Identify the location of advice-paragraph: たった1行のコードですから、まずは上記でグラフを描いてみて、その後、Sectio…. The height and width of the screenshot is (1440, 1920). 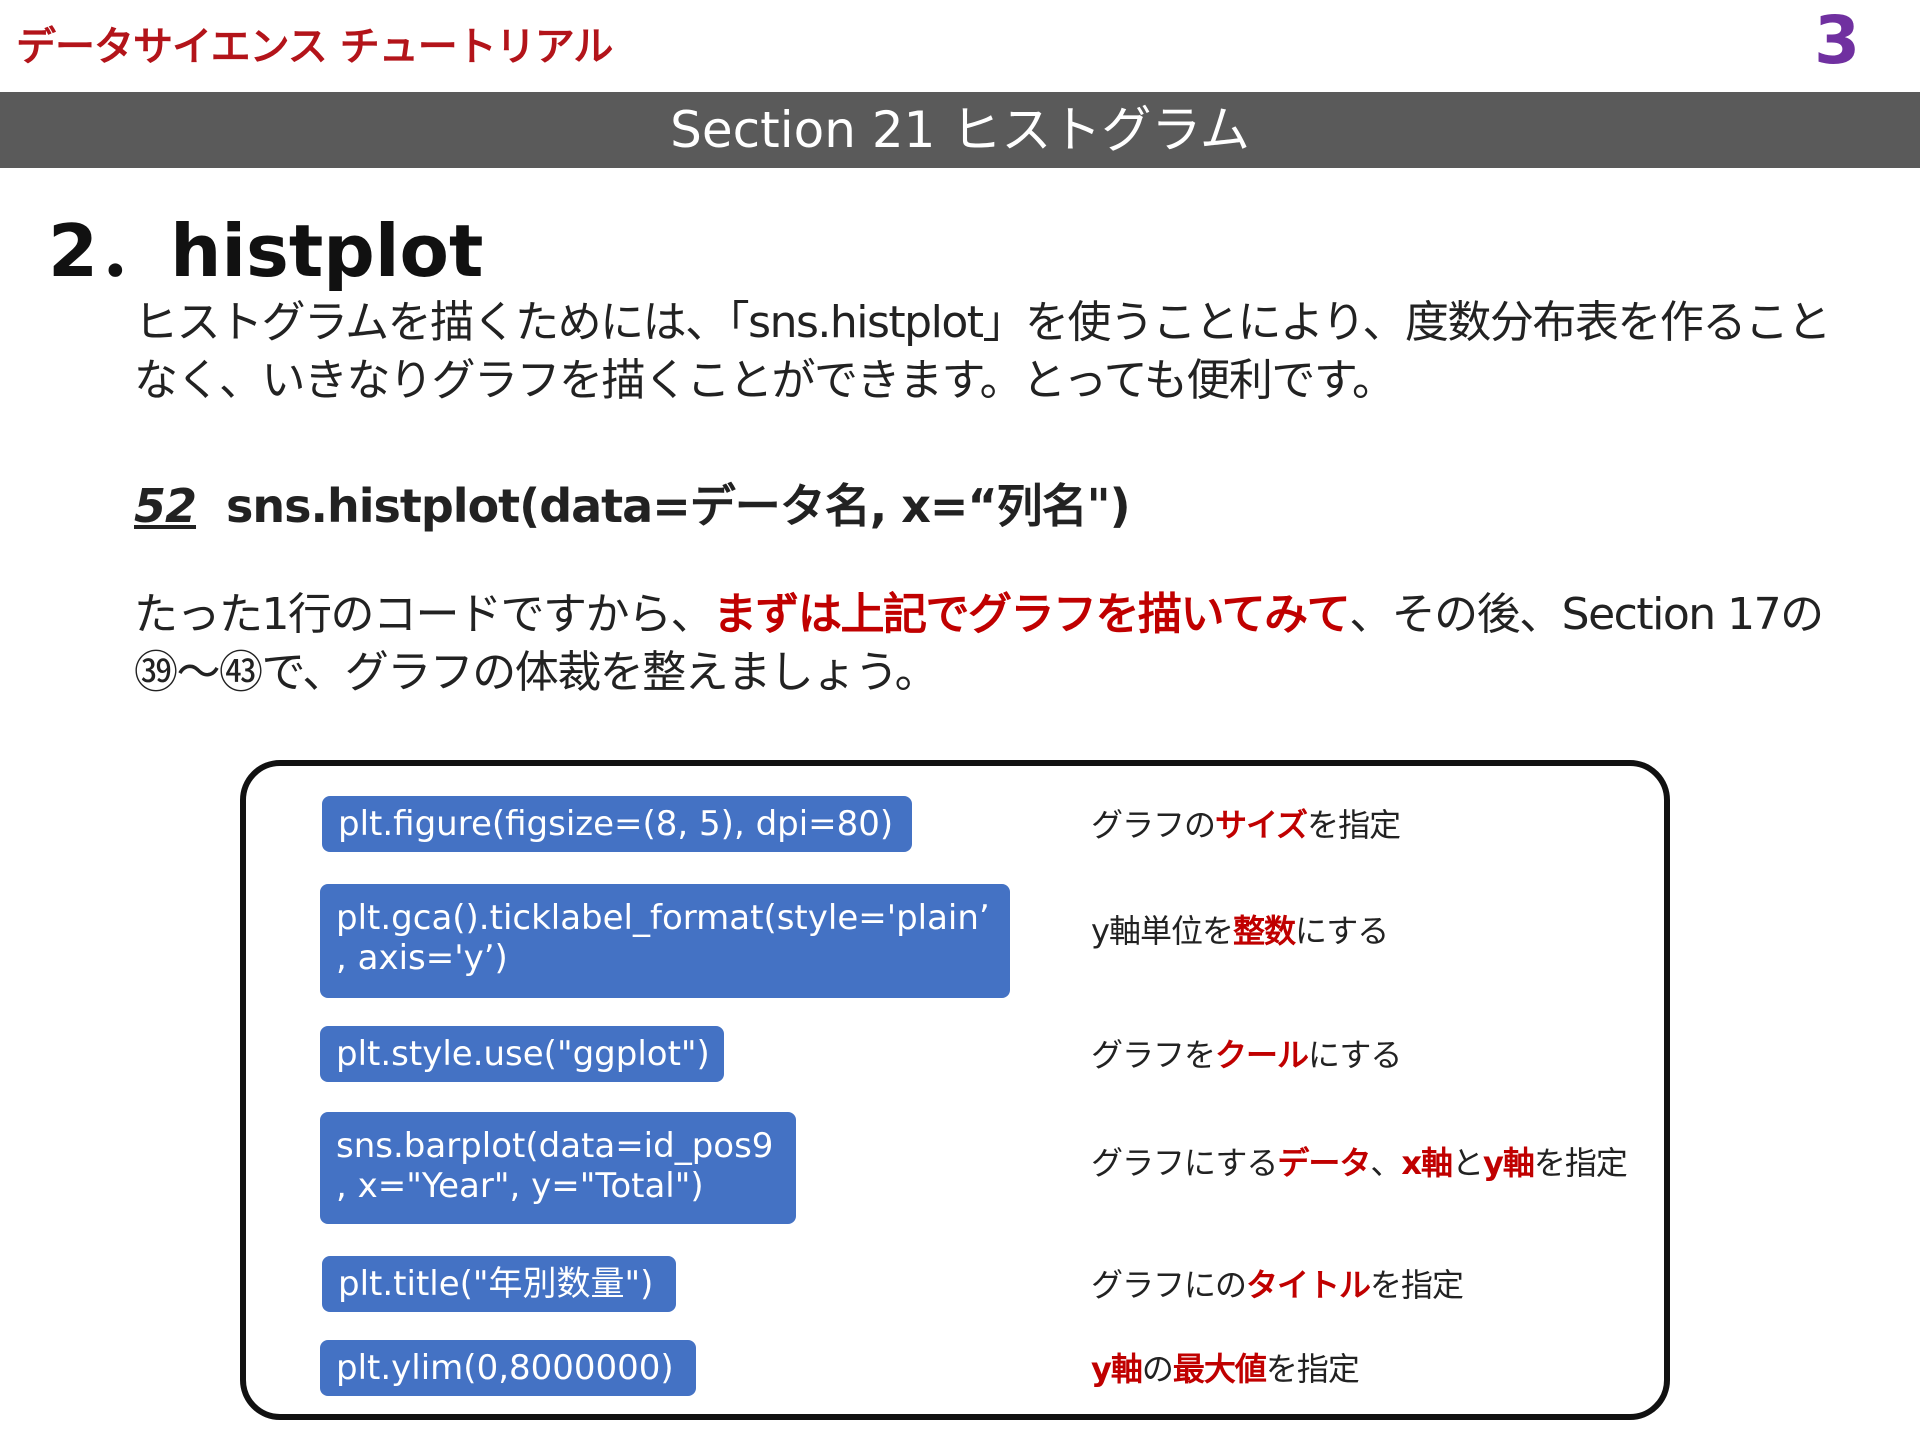
(984, 644).